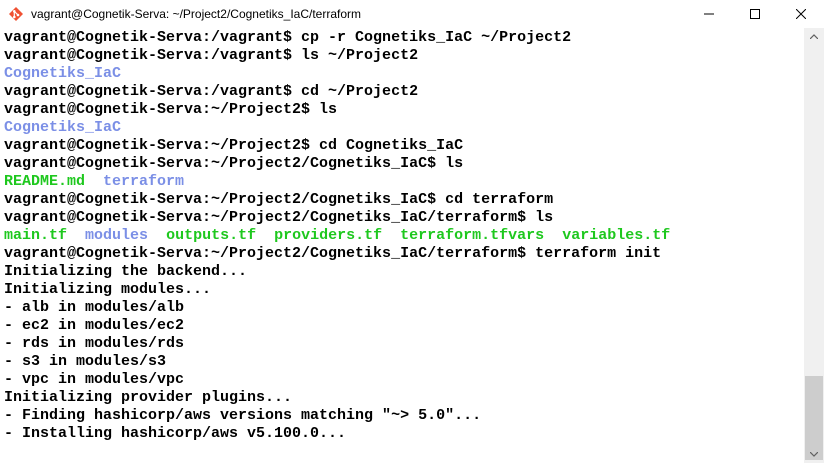 The height and width of the screenshot is (463, 824). I want to click on maximize-button, so click(755, 14).